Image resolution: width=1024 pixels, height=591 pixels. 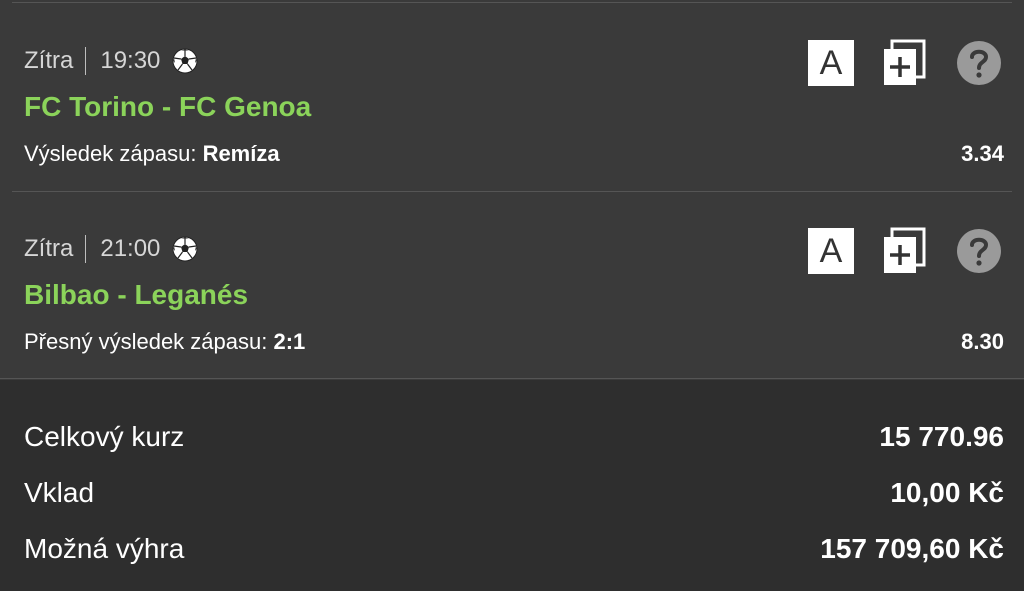 I want to click on stake-label: Vklad, so click(x=59, y=492).